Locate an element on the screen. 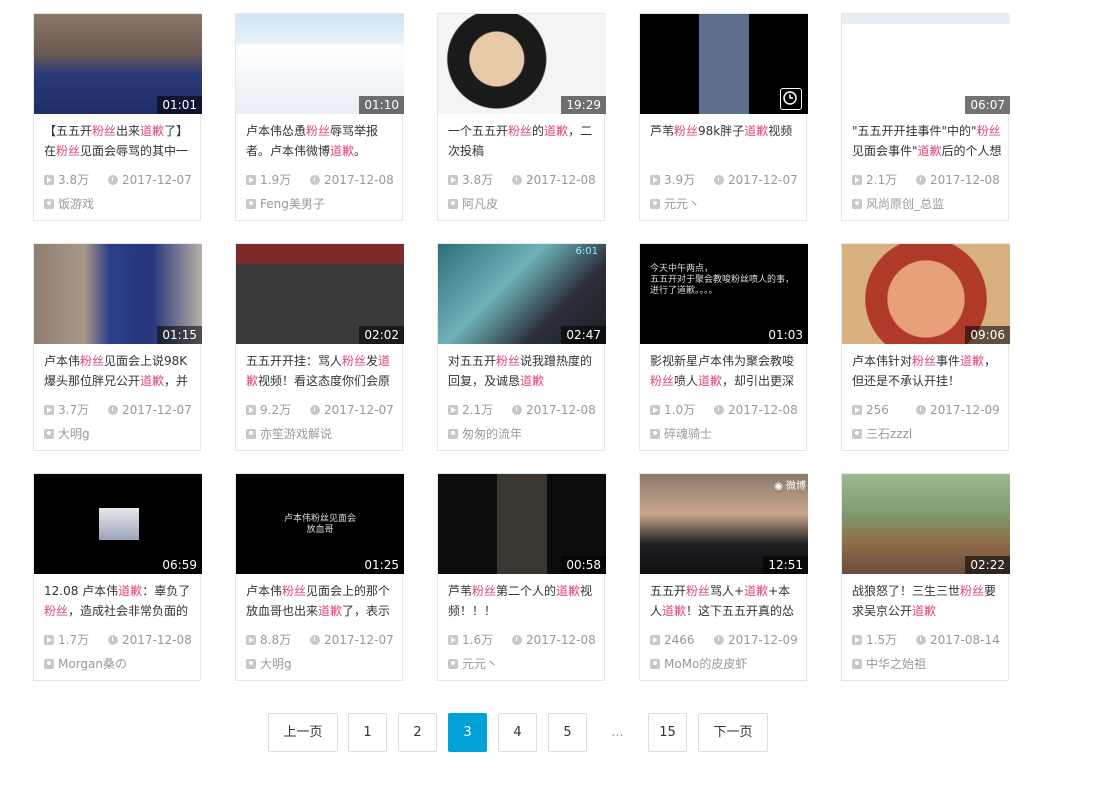 This screenshot has width=1107, height=798. video-thumbnail: 19:29 is located at coordinates (522, 64).